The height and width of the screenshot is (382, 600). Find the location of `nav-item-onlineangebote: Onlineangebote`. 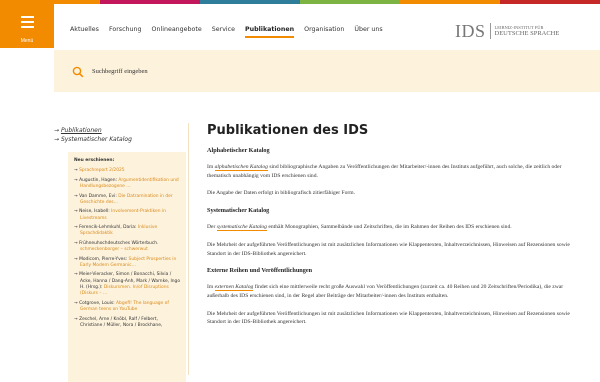

nav-item-onlineangebote: Onlineangebote is located at coordinates (177, 32).